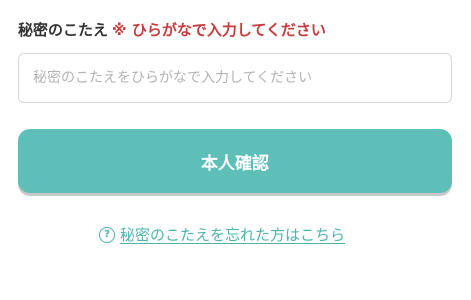 This screenshot has height=300, width=471. I want to click on forgot-secret-answer-link: ? 秘密のこたえを忘れた方はこちら, so click(222, 234).